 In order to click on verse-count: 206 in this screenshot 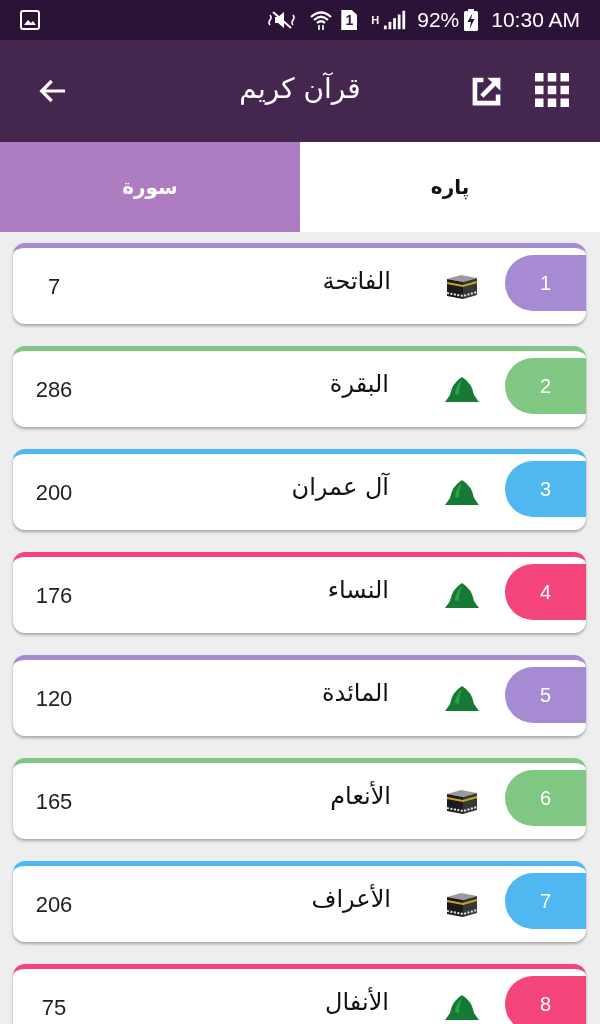, I will do `click(54, 904)`.